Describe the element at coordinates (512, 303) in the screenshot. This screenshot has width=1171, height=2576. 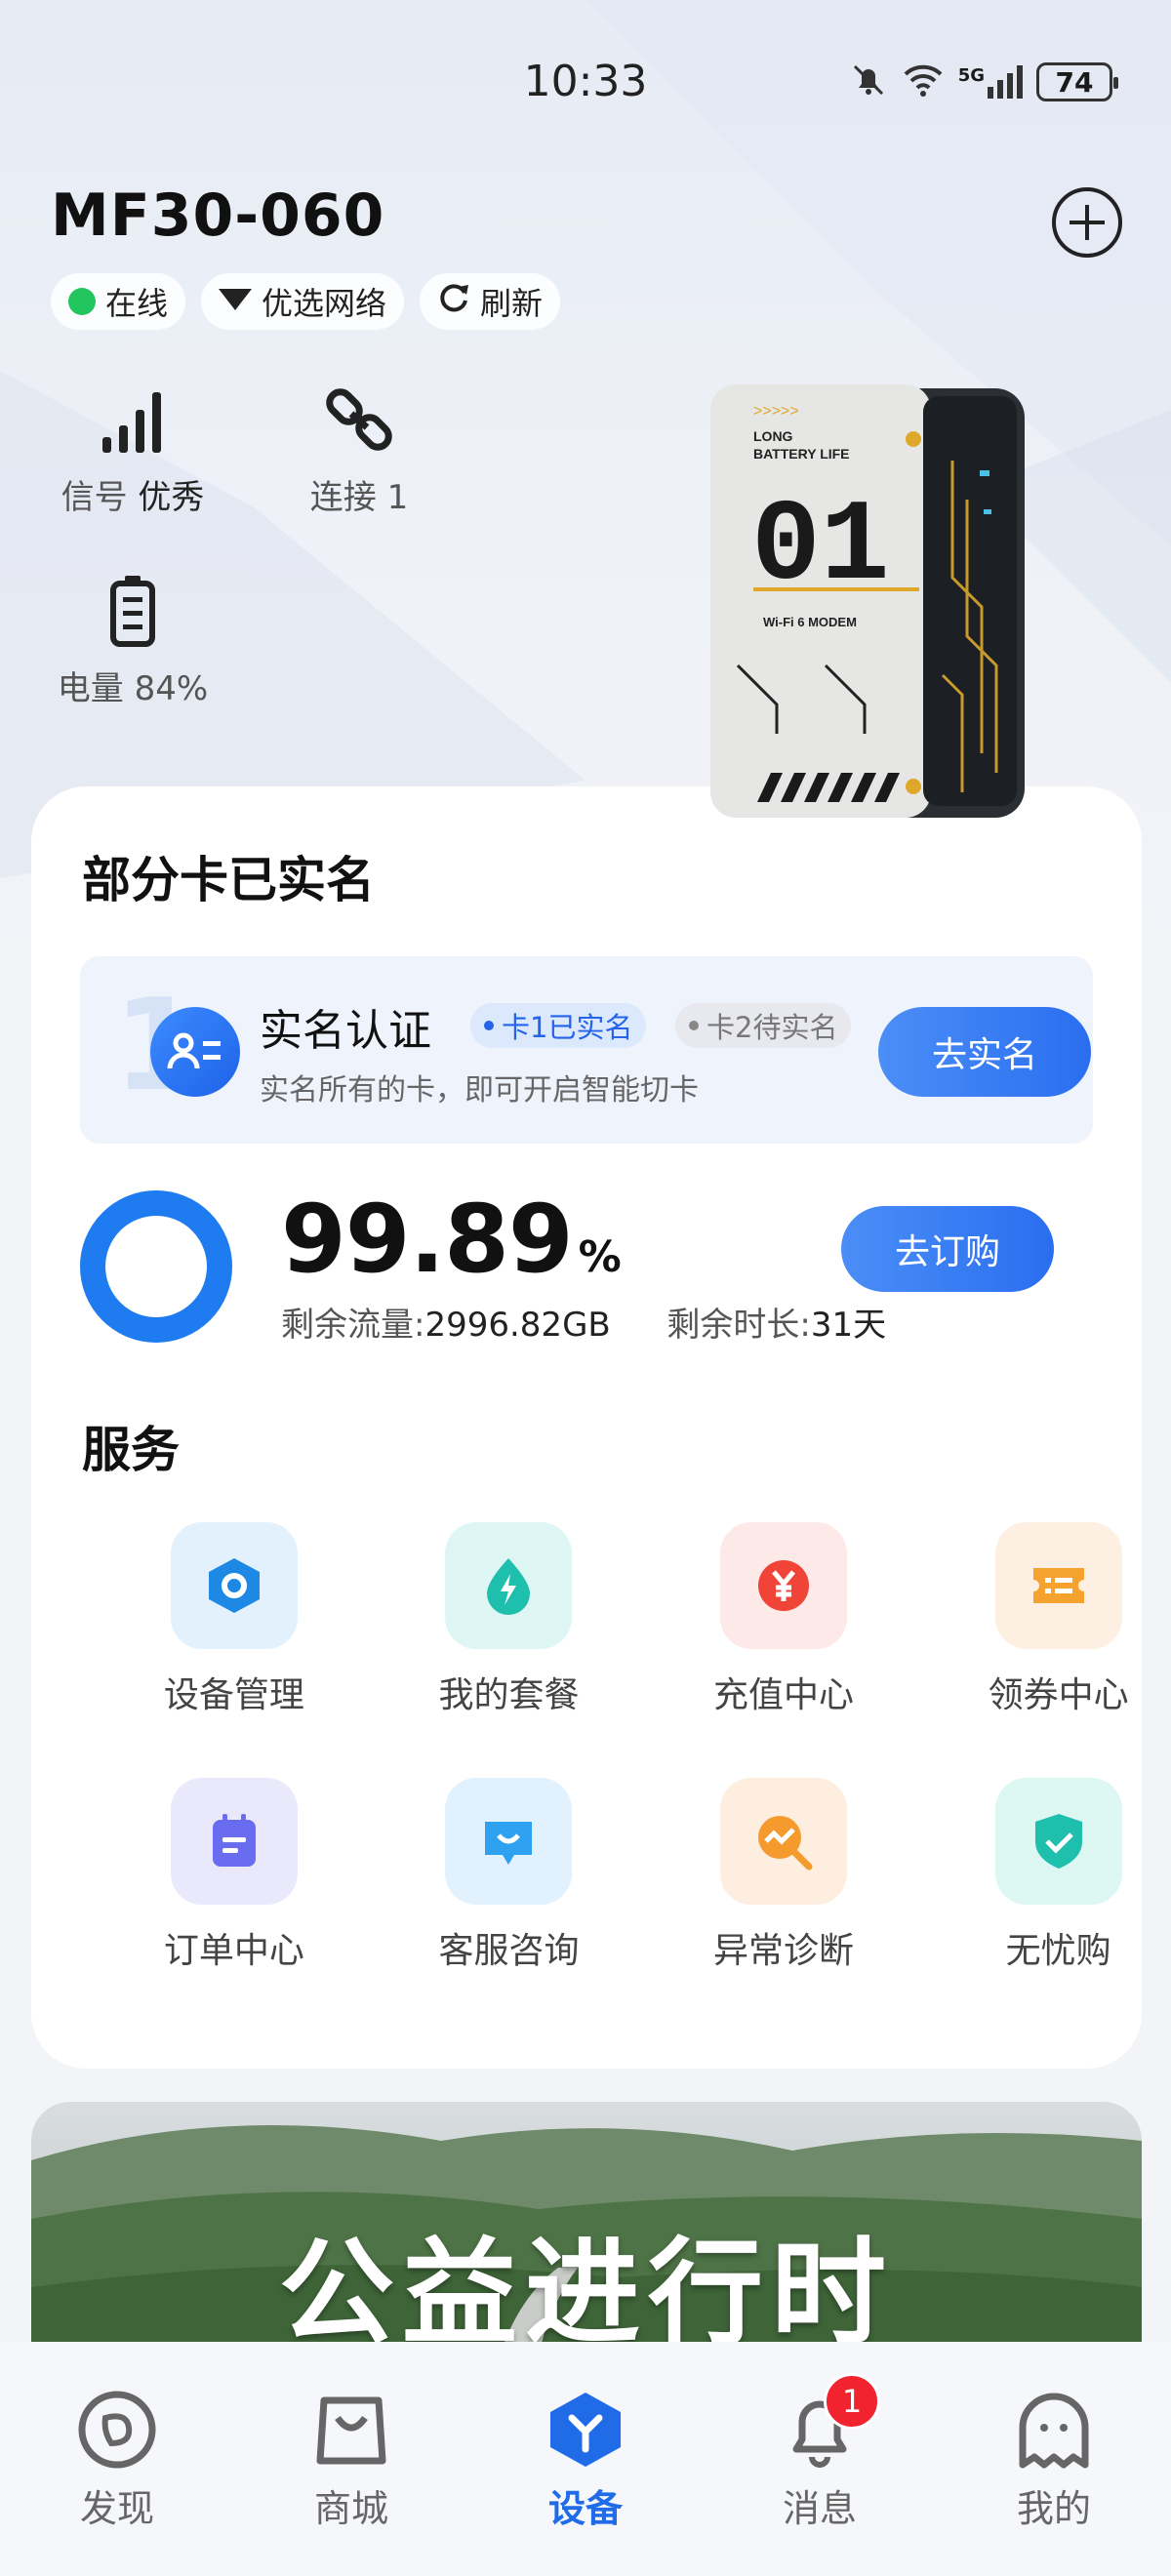
I see `refresh-label: 刷新` at that location.